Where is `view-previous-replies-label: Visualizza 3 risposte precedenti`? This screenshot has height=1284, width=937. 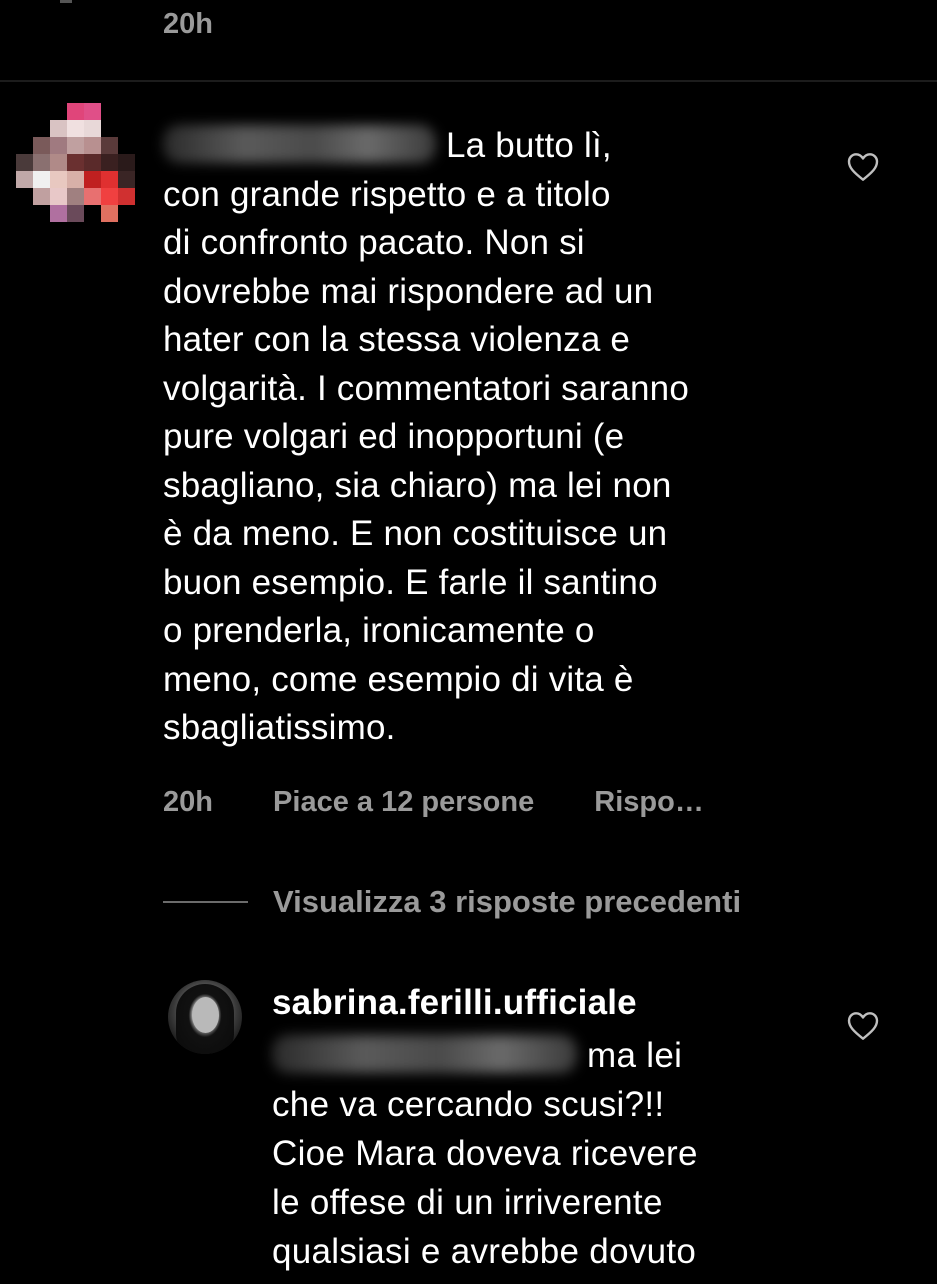
view-previous-replies-label: Visualizza 3 risposte precedenti is located at coordinates (507, 902).